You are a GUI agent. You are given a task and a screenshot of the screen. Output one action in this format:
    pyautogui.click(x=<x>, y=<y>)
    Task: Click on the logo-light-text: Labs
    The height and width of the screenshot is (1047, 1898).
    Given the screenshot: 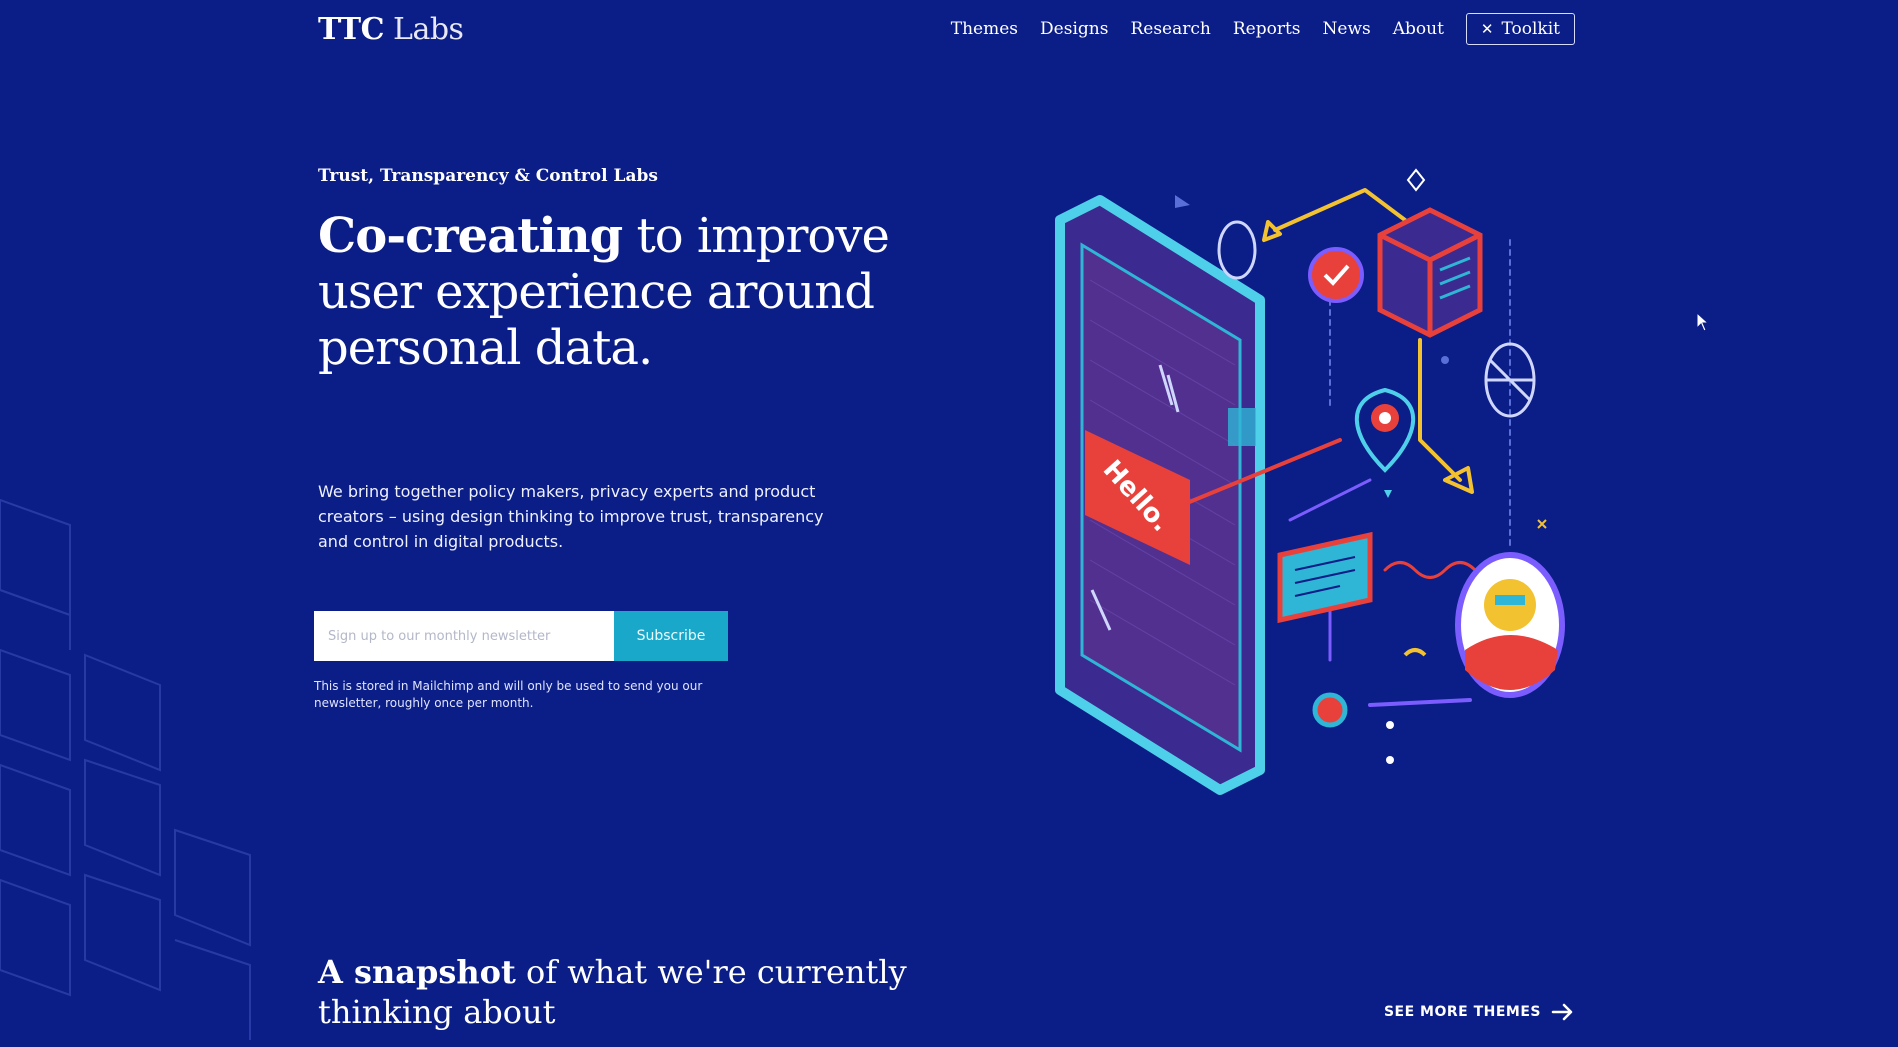 What is the action you would take?
    pyautogui.click(x=428, y=29)
    